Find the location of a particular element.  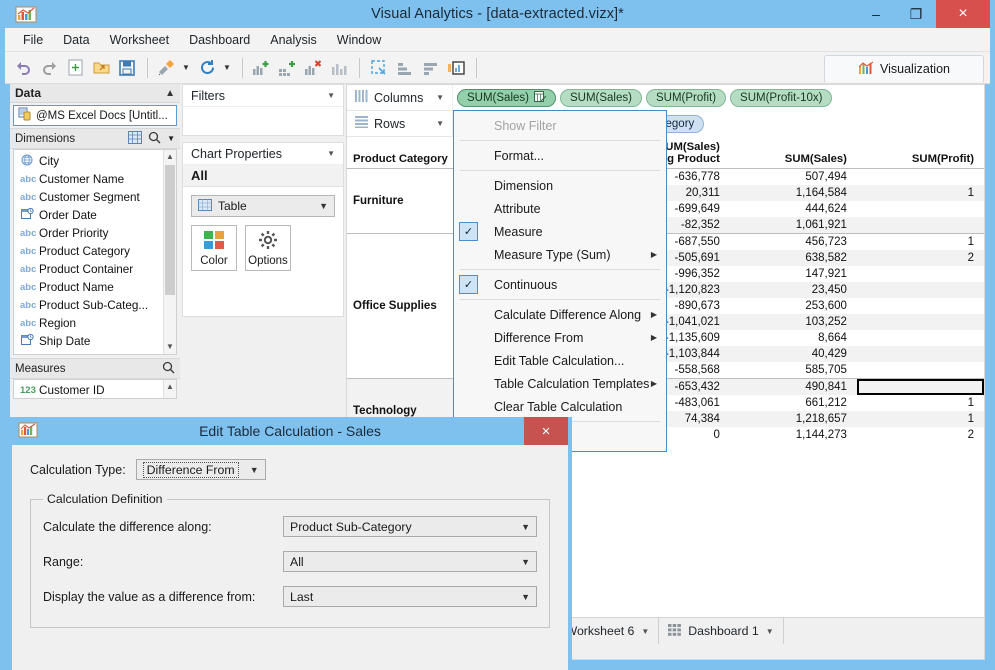

open-folder-icon is located at coordinates (101, 68).